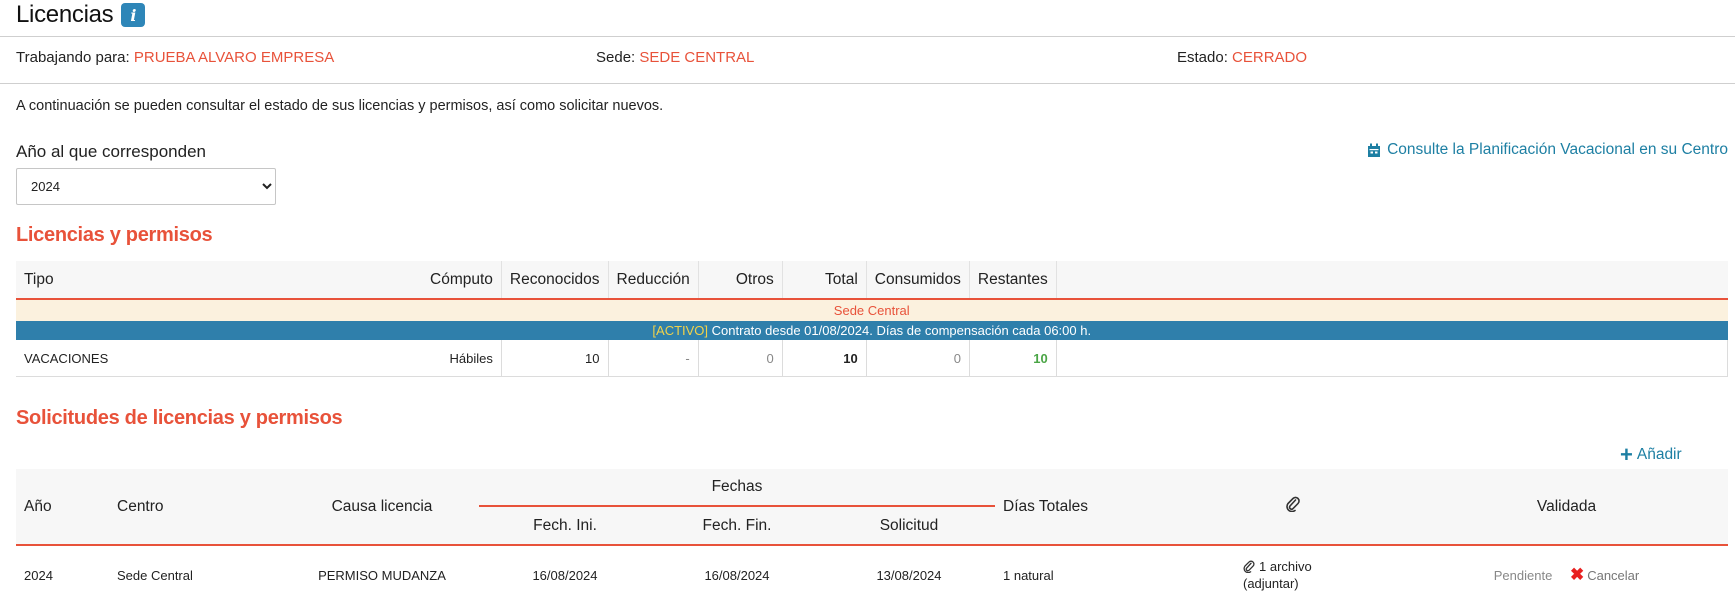  I want to click on cell-reconocidos: 10, so click(554, 358).